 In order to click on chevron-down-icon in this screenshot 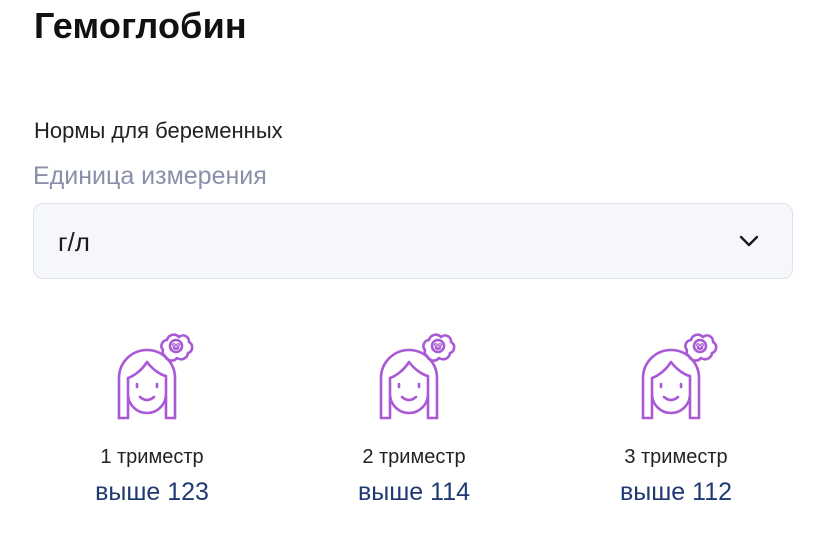, I will do `click(749, 241)`.